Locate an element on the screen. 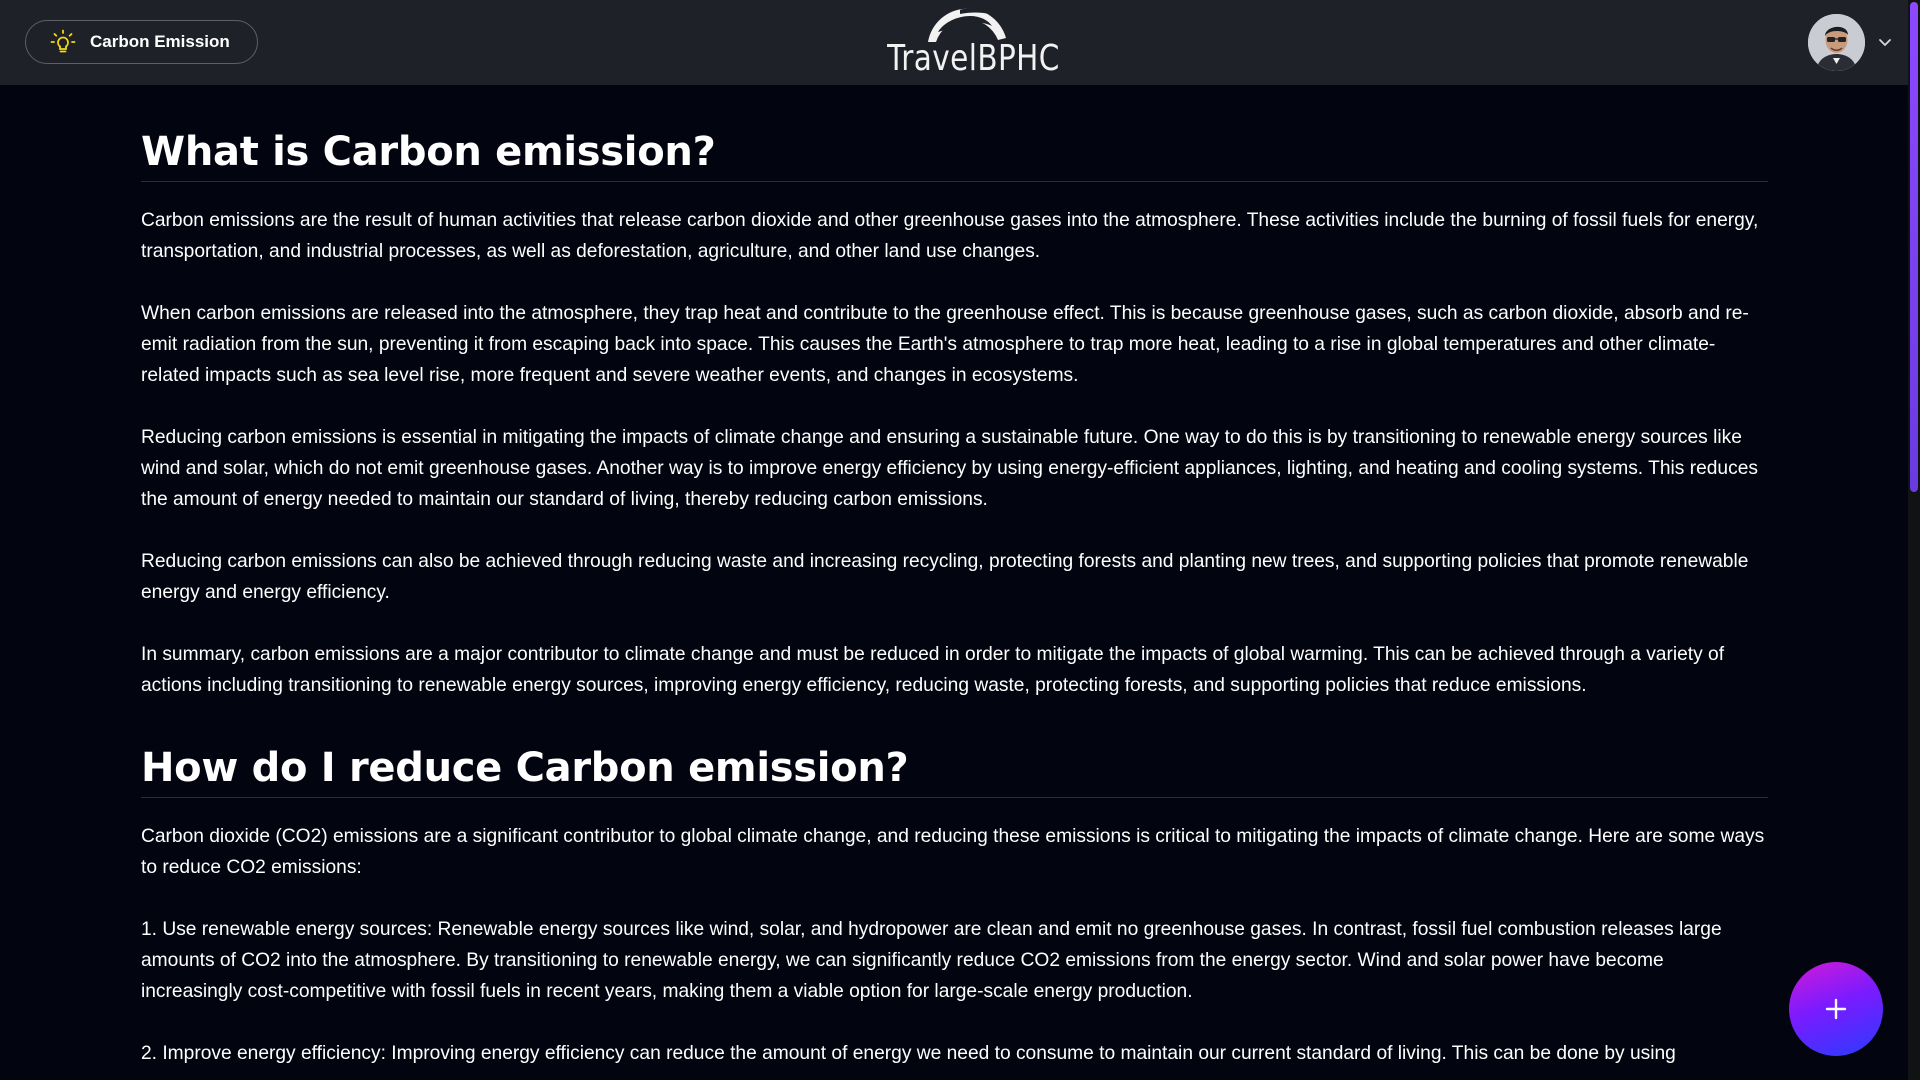 The height and width of the screenshot is (1080, 1920). section-title-how-to-reduce: How do I reduce Carbon emission? is located at coordinates (954, 771).